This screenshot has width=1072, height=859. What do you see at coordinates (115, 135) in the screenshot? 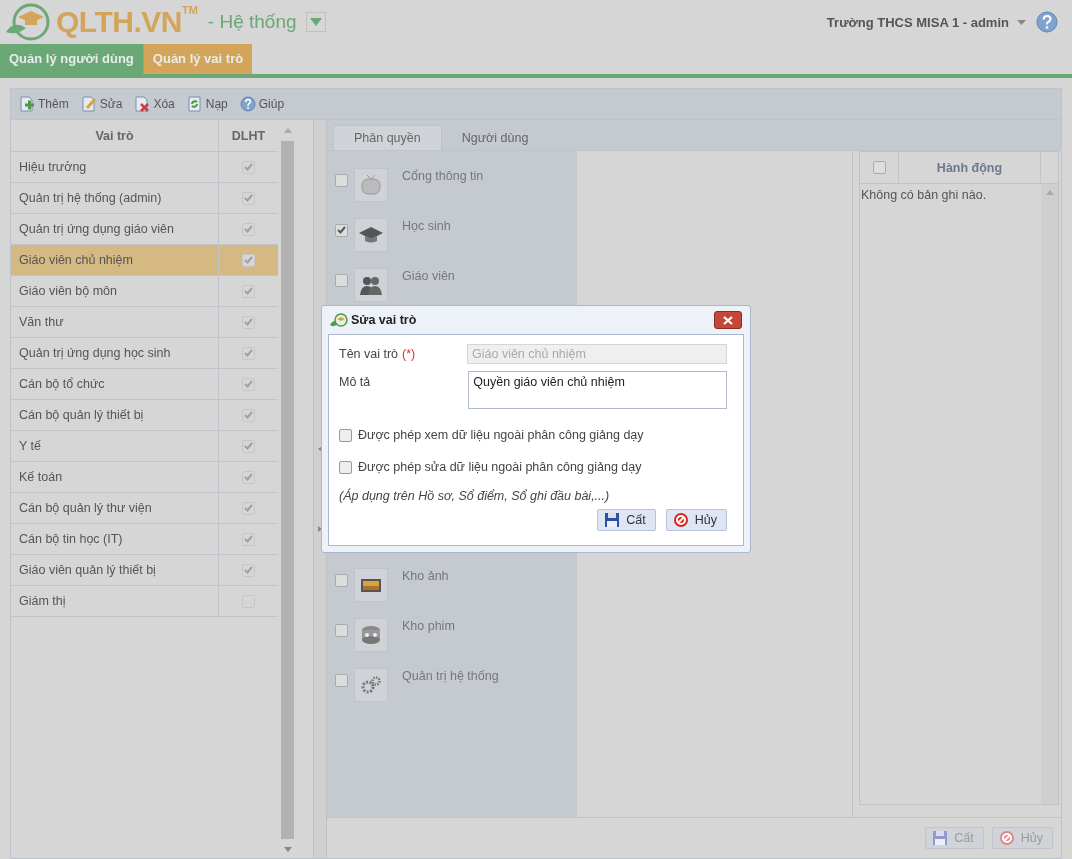
I see `column-header: Vai trò` at bounding box center [115, 135].